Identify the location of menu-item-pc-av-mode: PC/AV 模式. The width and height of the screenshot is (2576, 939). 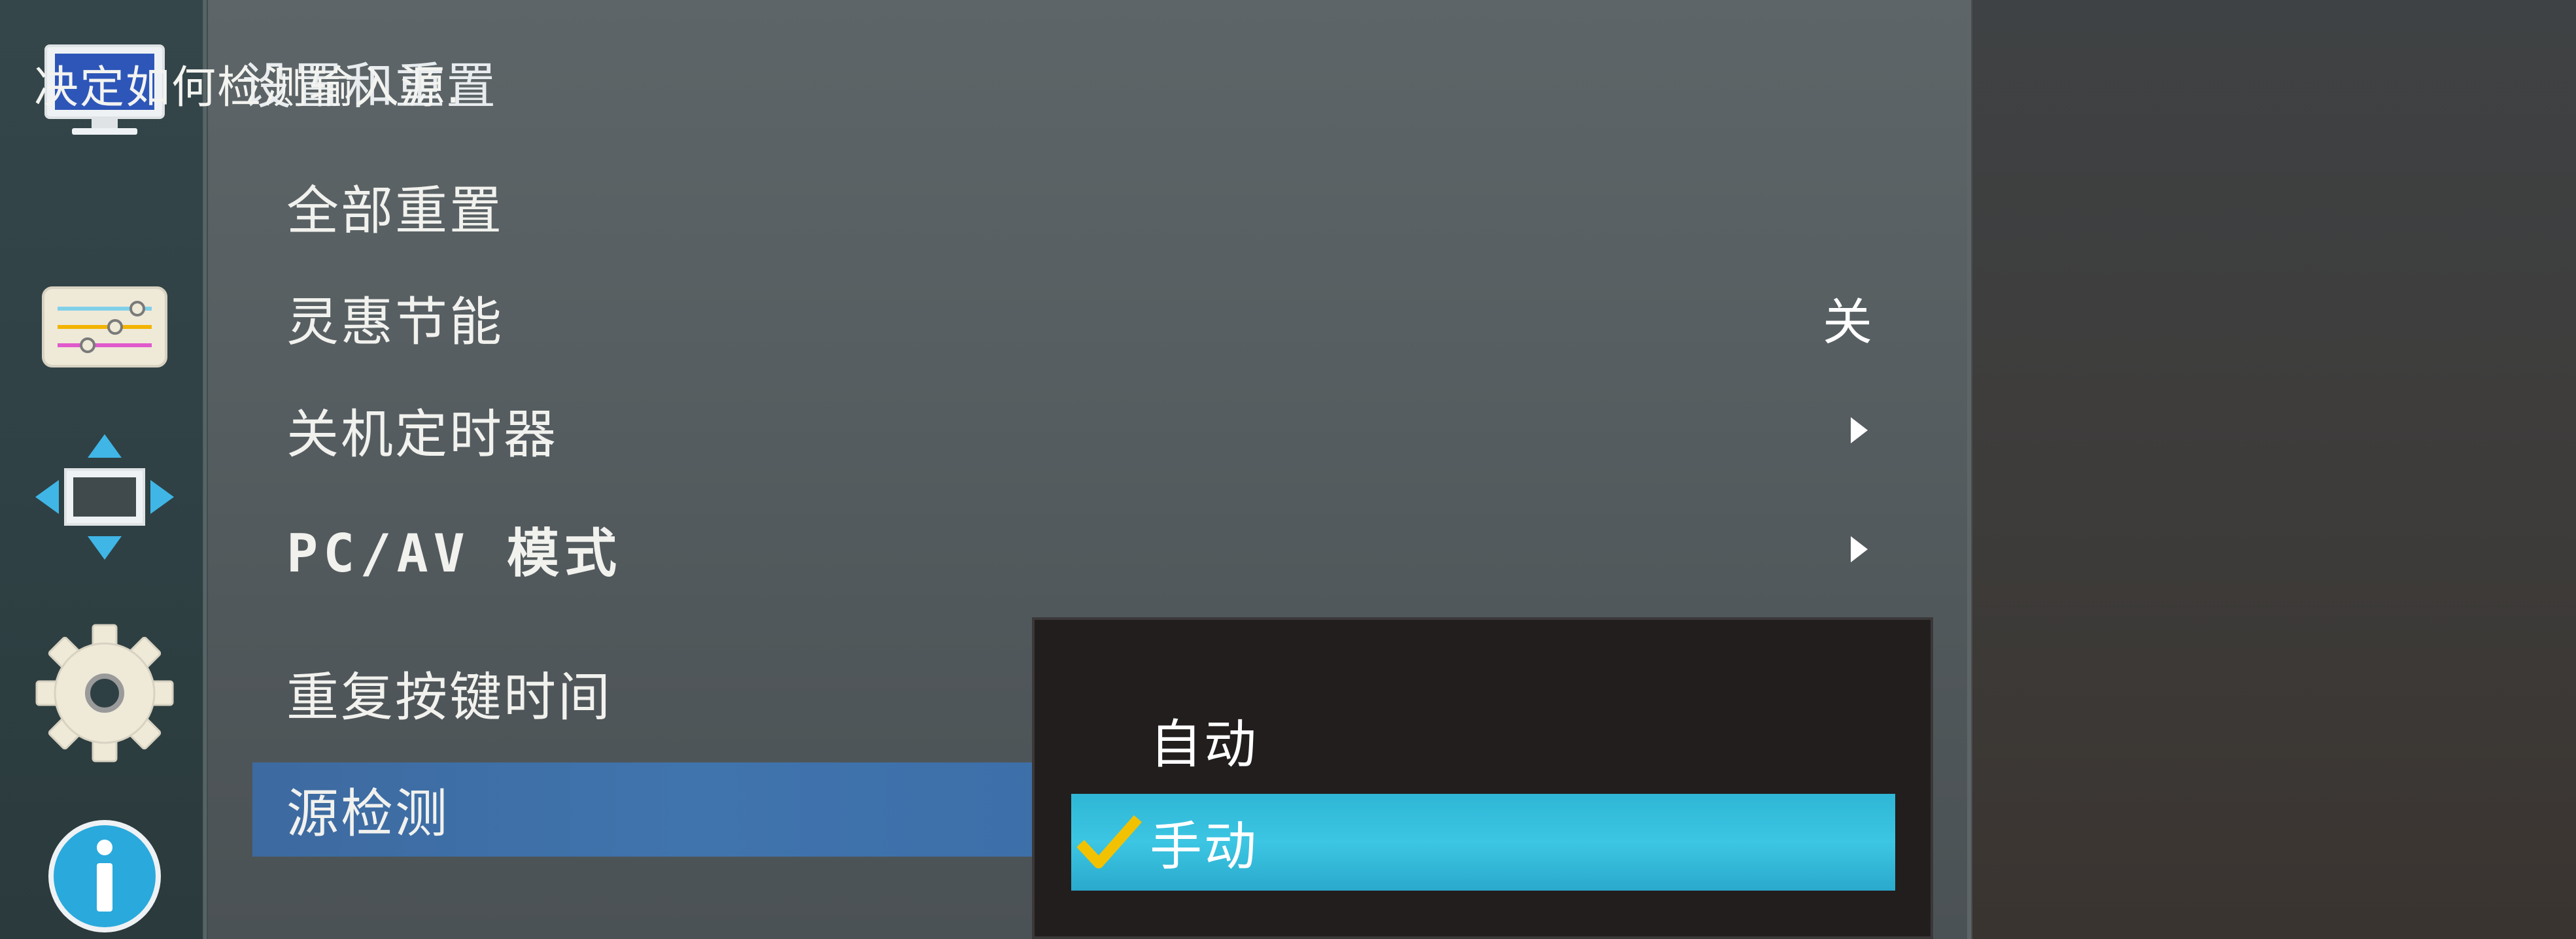
(1089, 549).